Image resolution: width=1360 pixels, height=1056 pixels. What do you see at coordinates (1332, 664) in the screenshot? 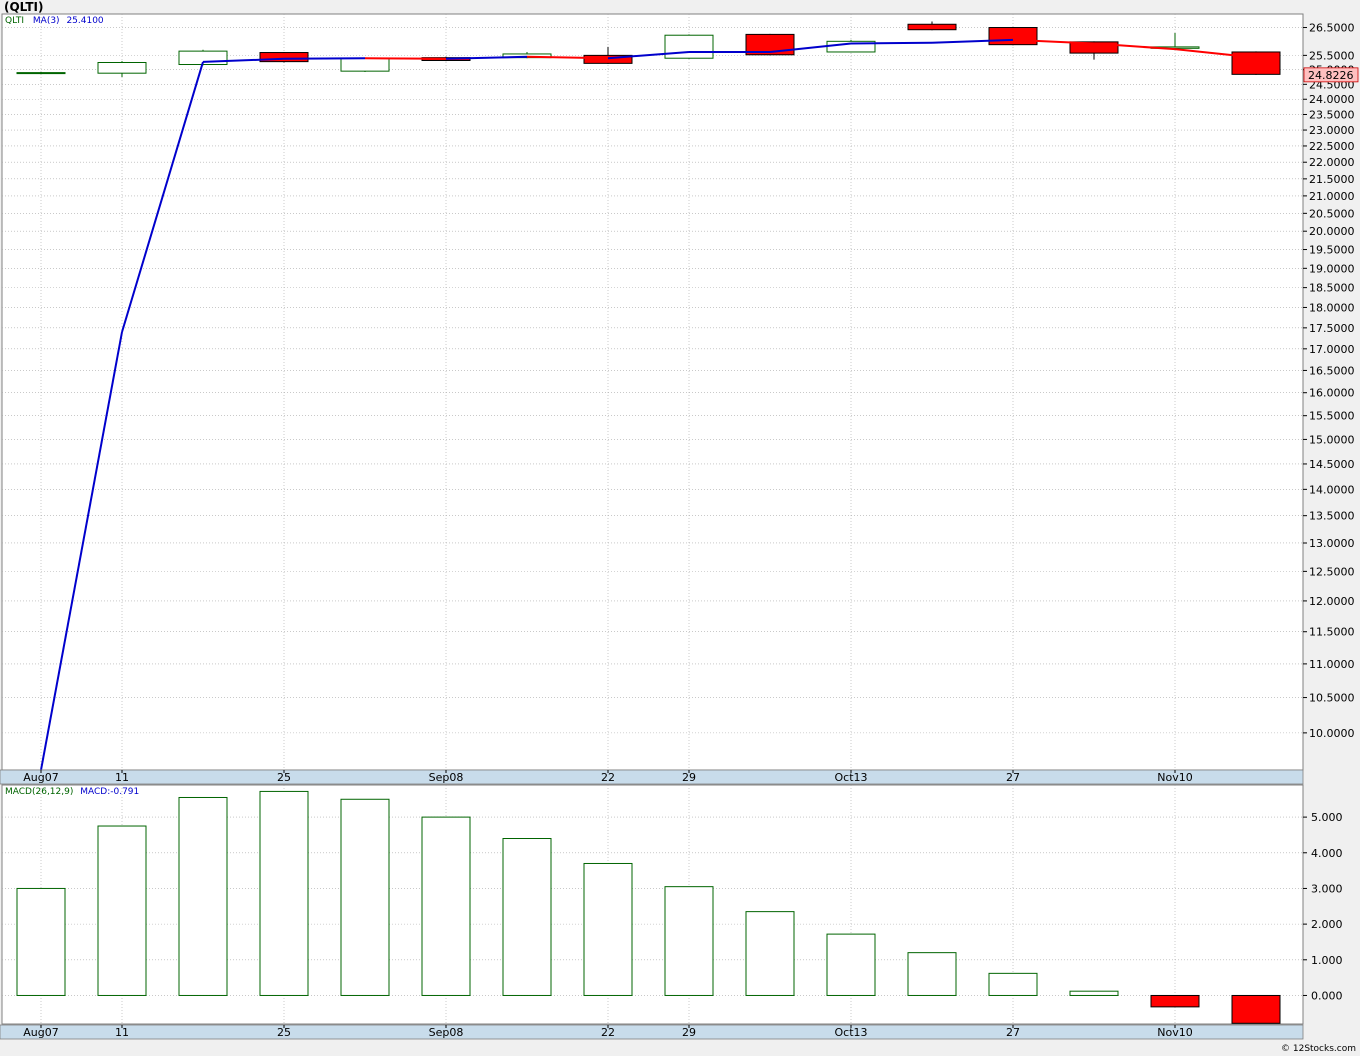
I see `price-y-tick-label: 11.0000` at bounding box center [1332, 664].